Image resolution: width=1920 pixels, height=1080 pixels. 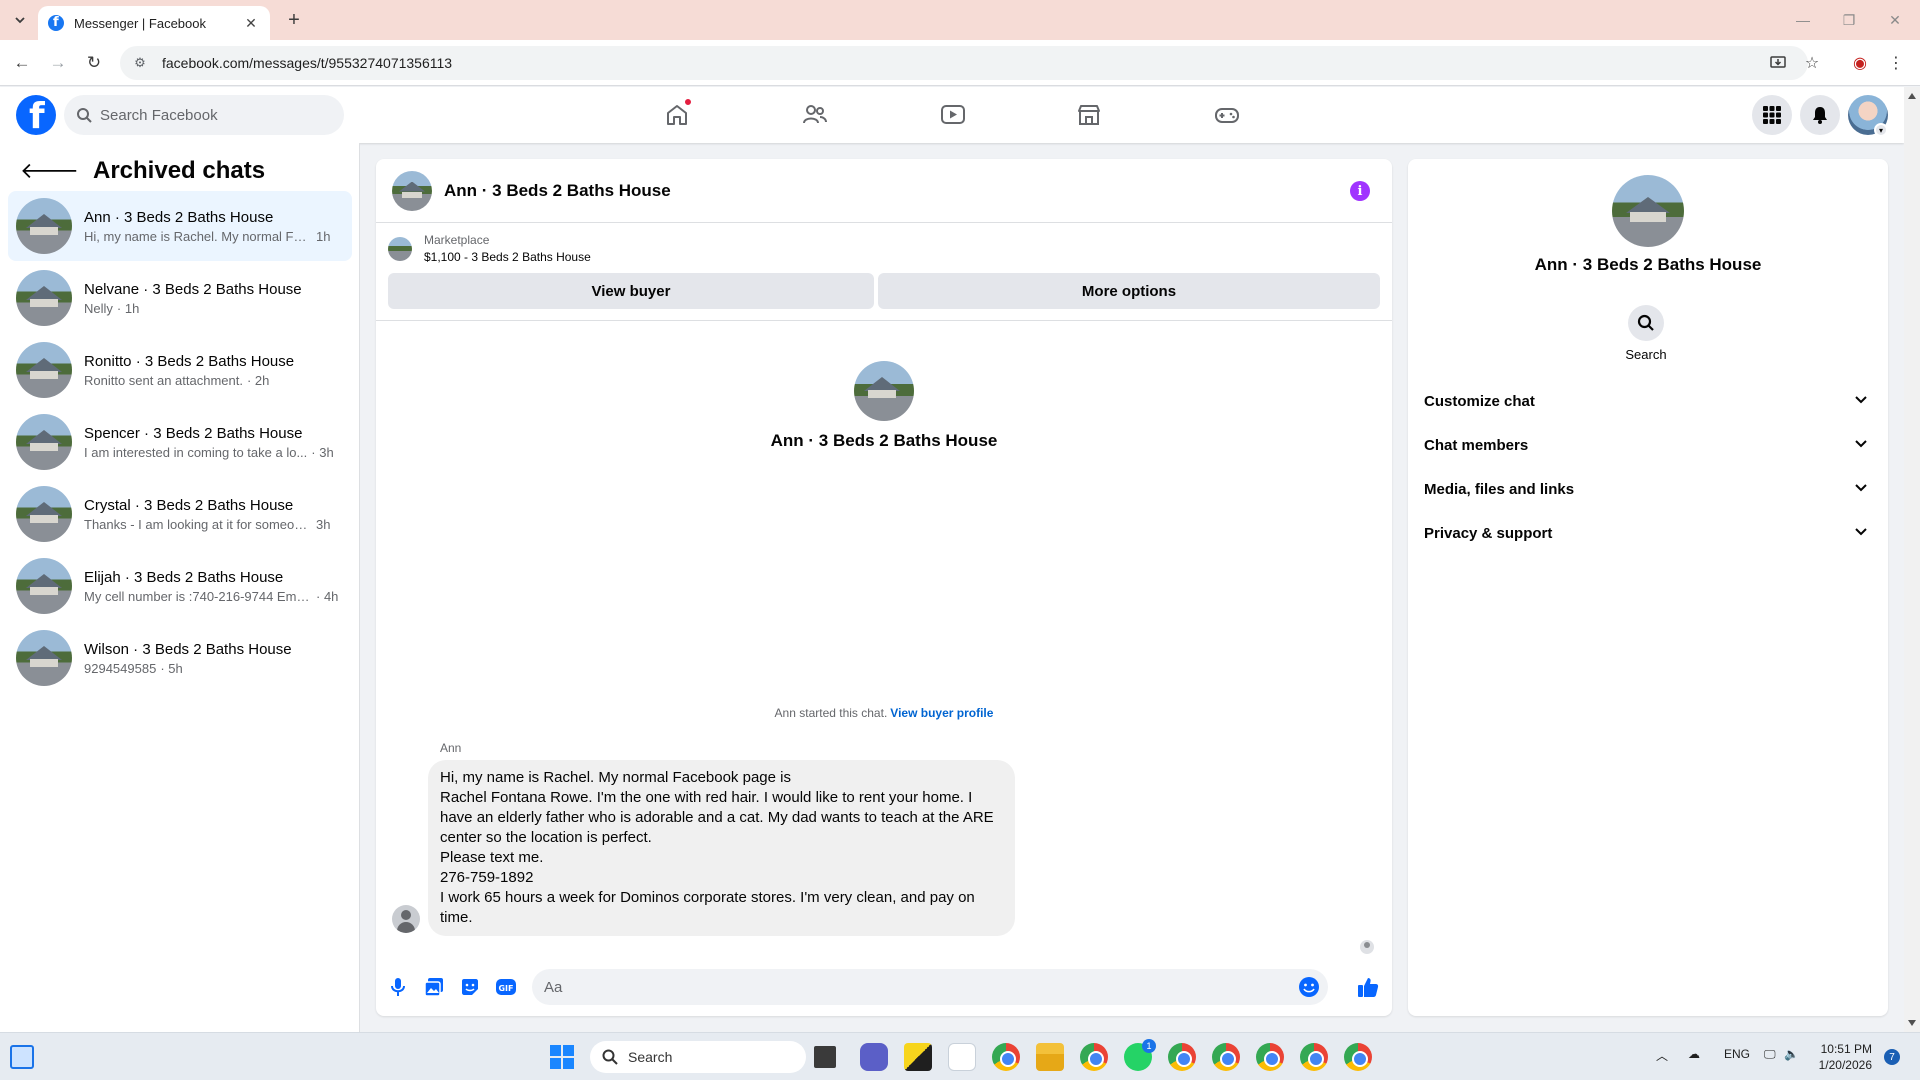 What do you see at coordinates (1309, 989) in the screenshot?
I see `emoji-icon` at bounding box center [1309, 989].